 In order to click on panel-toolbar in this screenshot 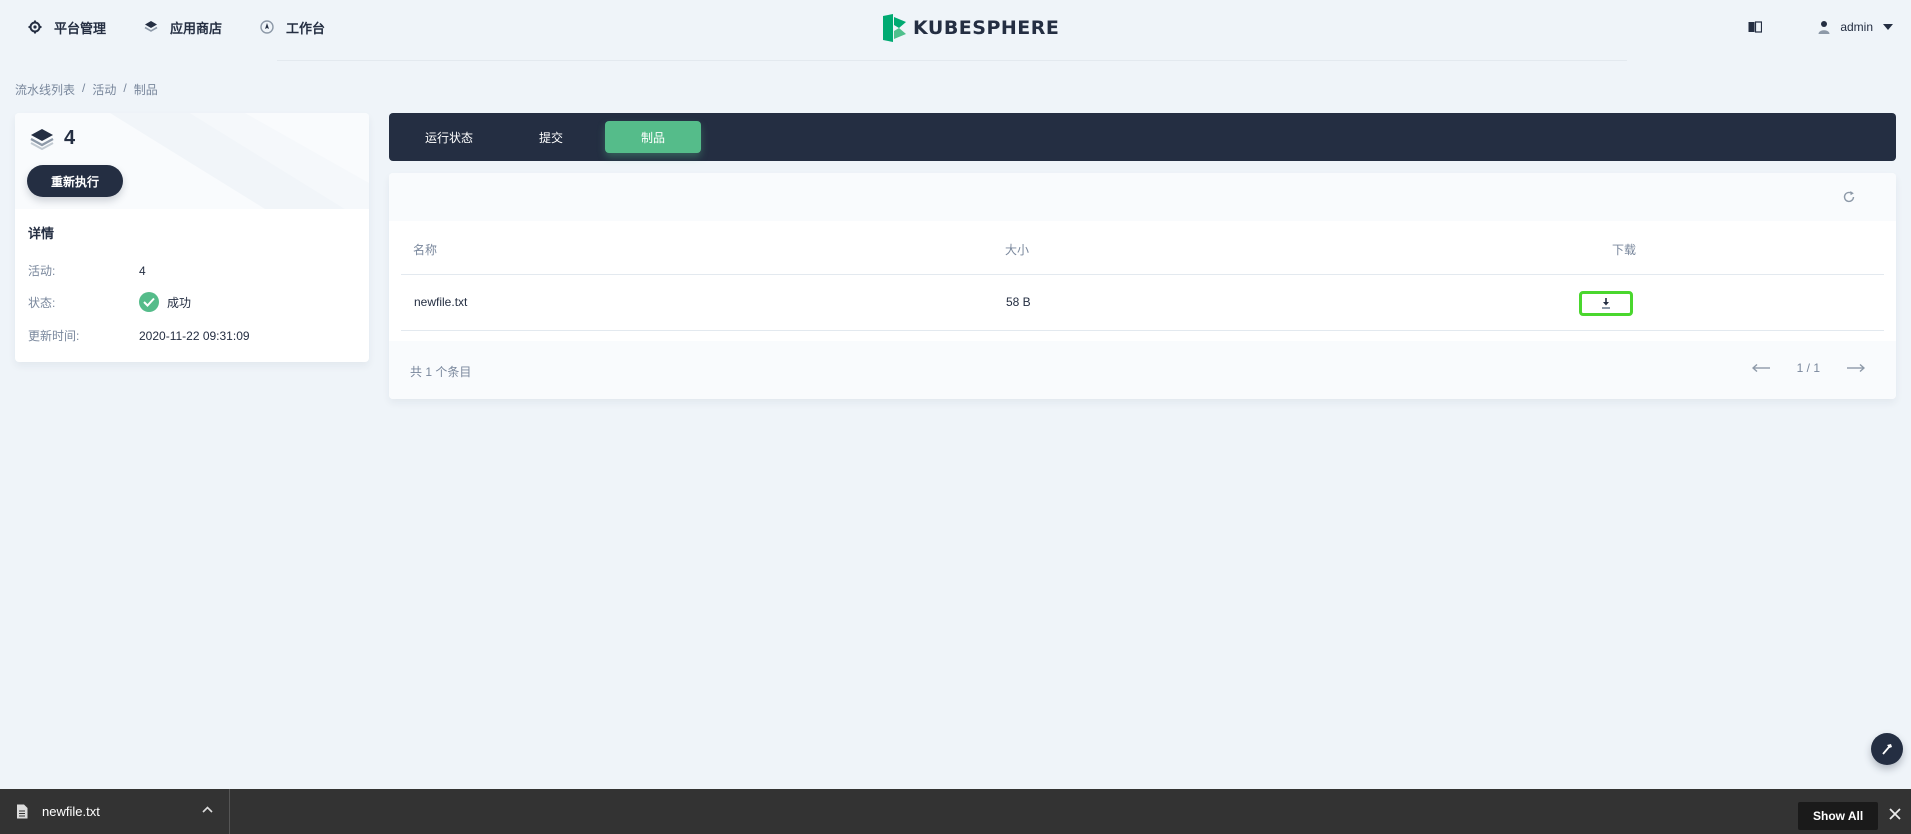, I will do `click(1142, 197)`.